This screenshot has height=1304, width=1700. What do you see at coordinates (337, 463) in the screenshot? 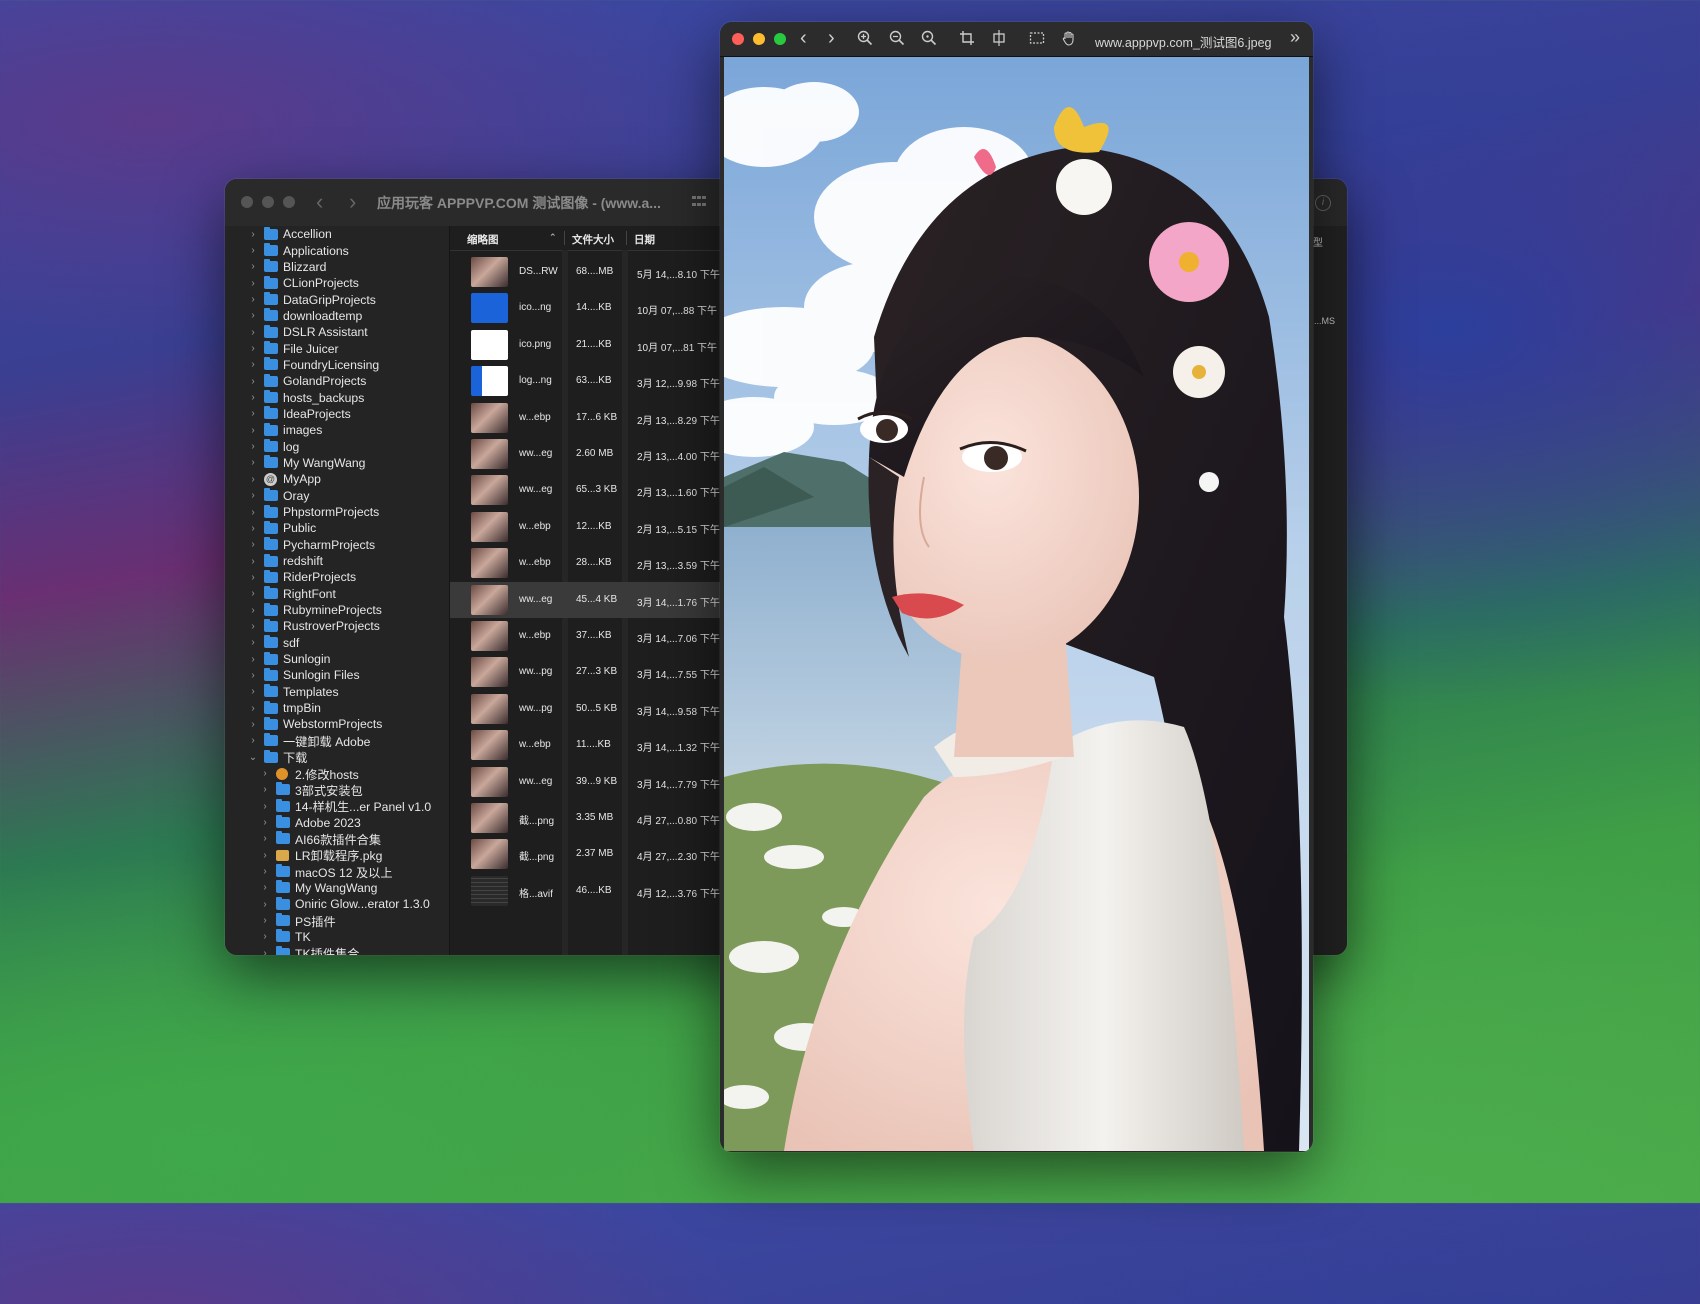
I see `sidebar-item: › My WangWang` at bounding box center [337, 463].